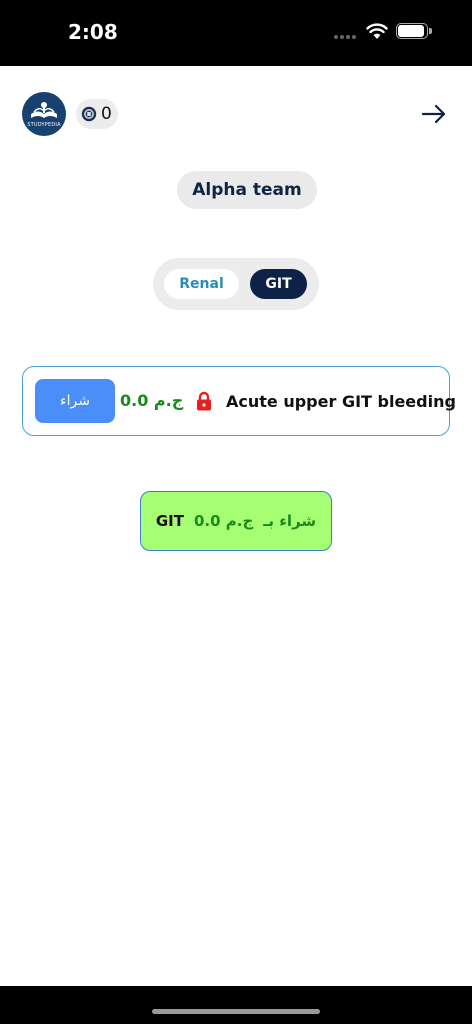  Describe the element at coordinates (152, 400) in the screenshot. I see `lesson-price: 0.0 ج.م` at that location.